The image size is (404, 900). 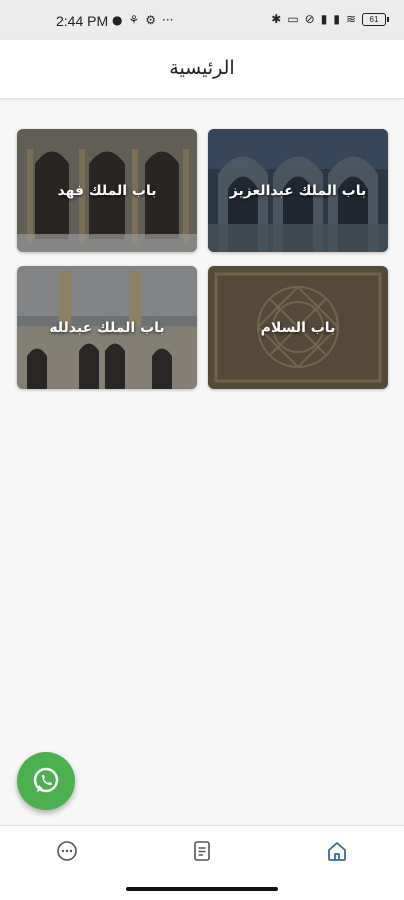 I want to click on tile-label: باب الملك فهد, so click(x=107, y=190).